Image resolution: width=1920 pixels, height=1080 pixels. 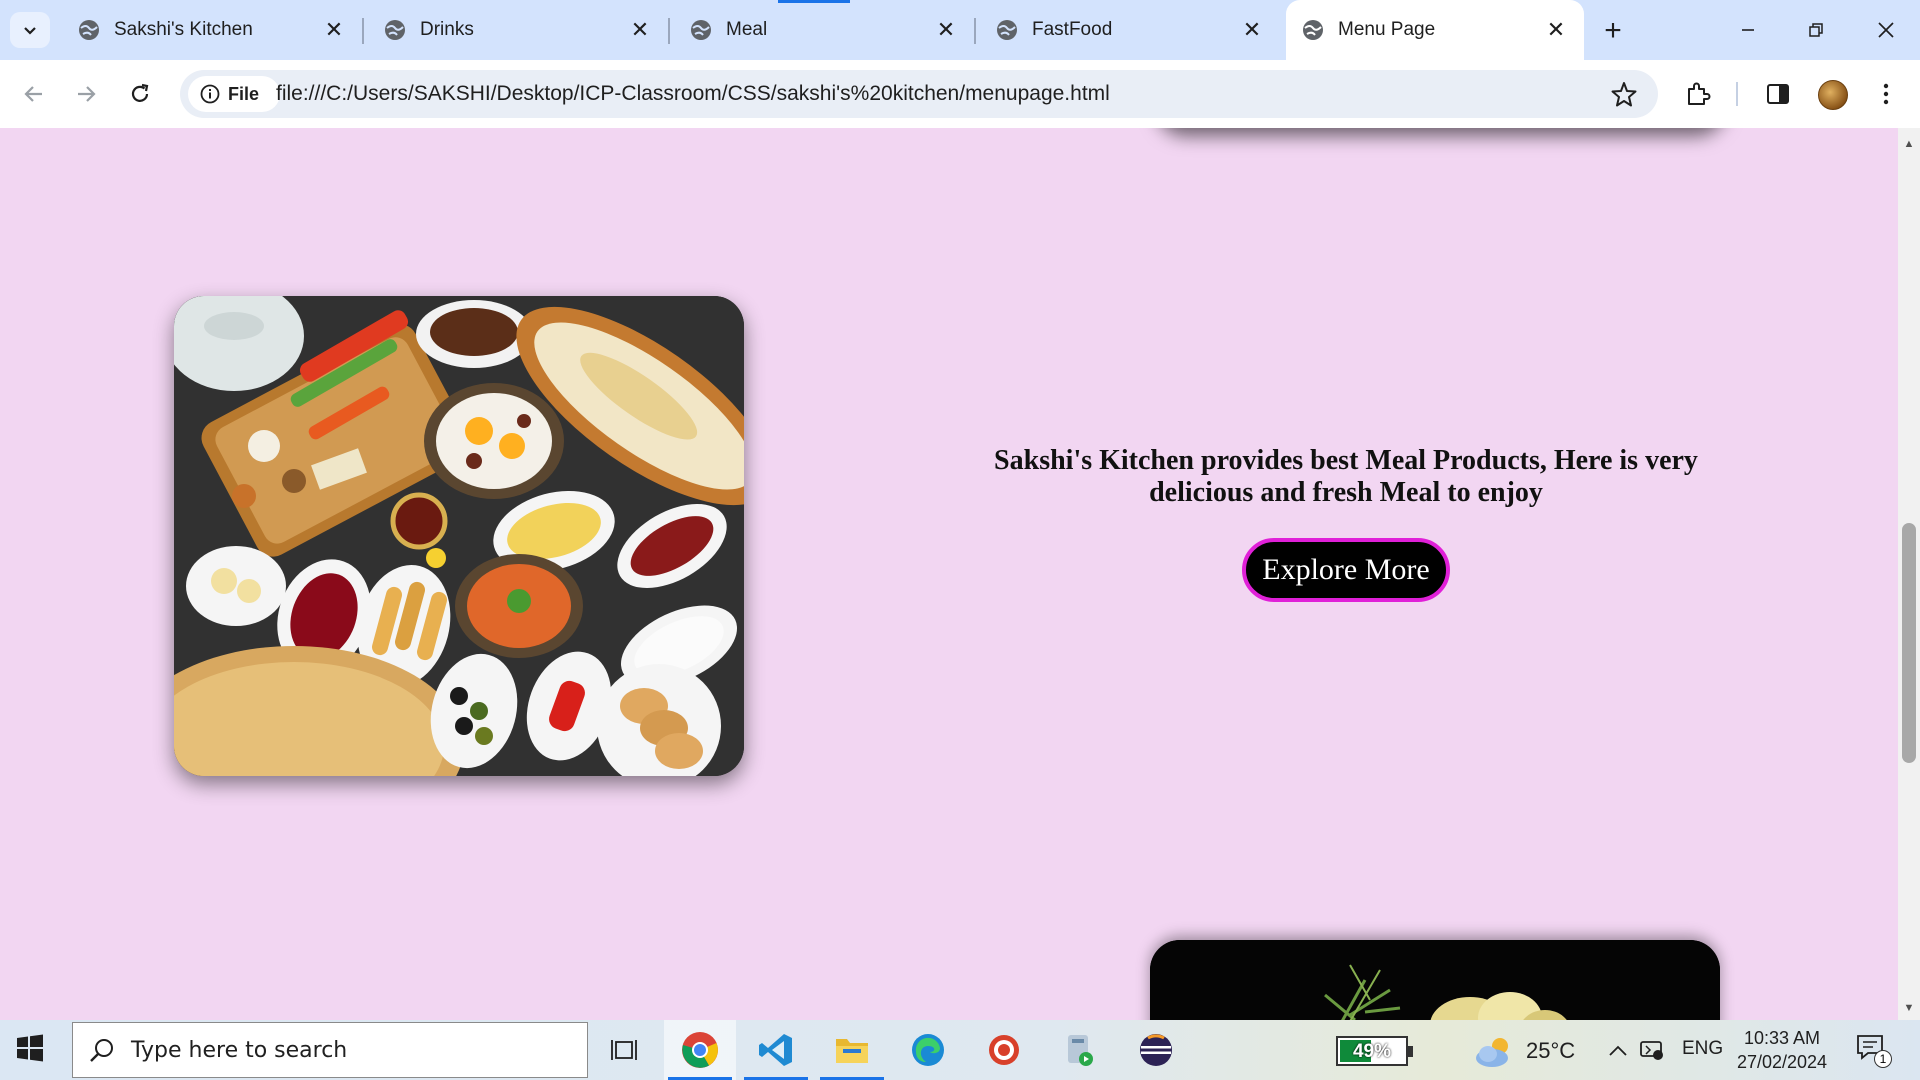 I want to click on tab-menu-page: Menu Page ✕, so click(x=1435, y=30).